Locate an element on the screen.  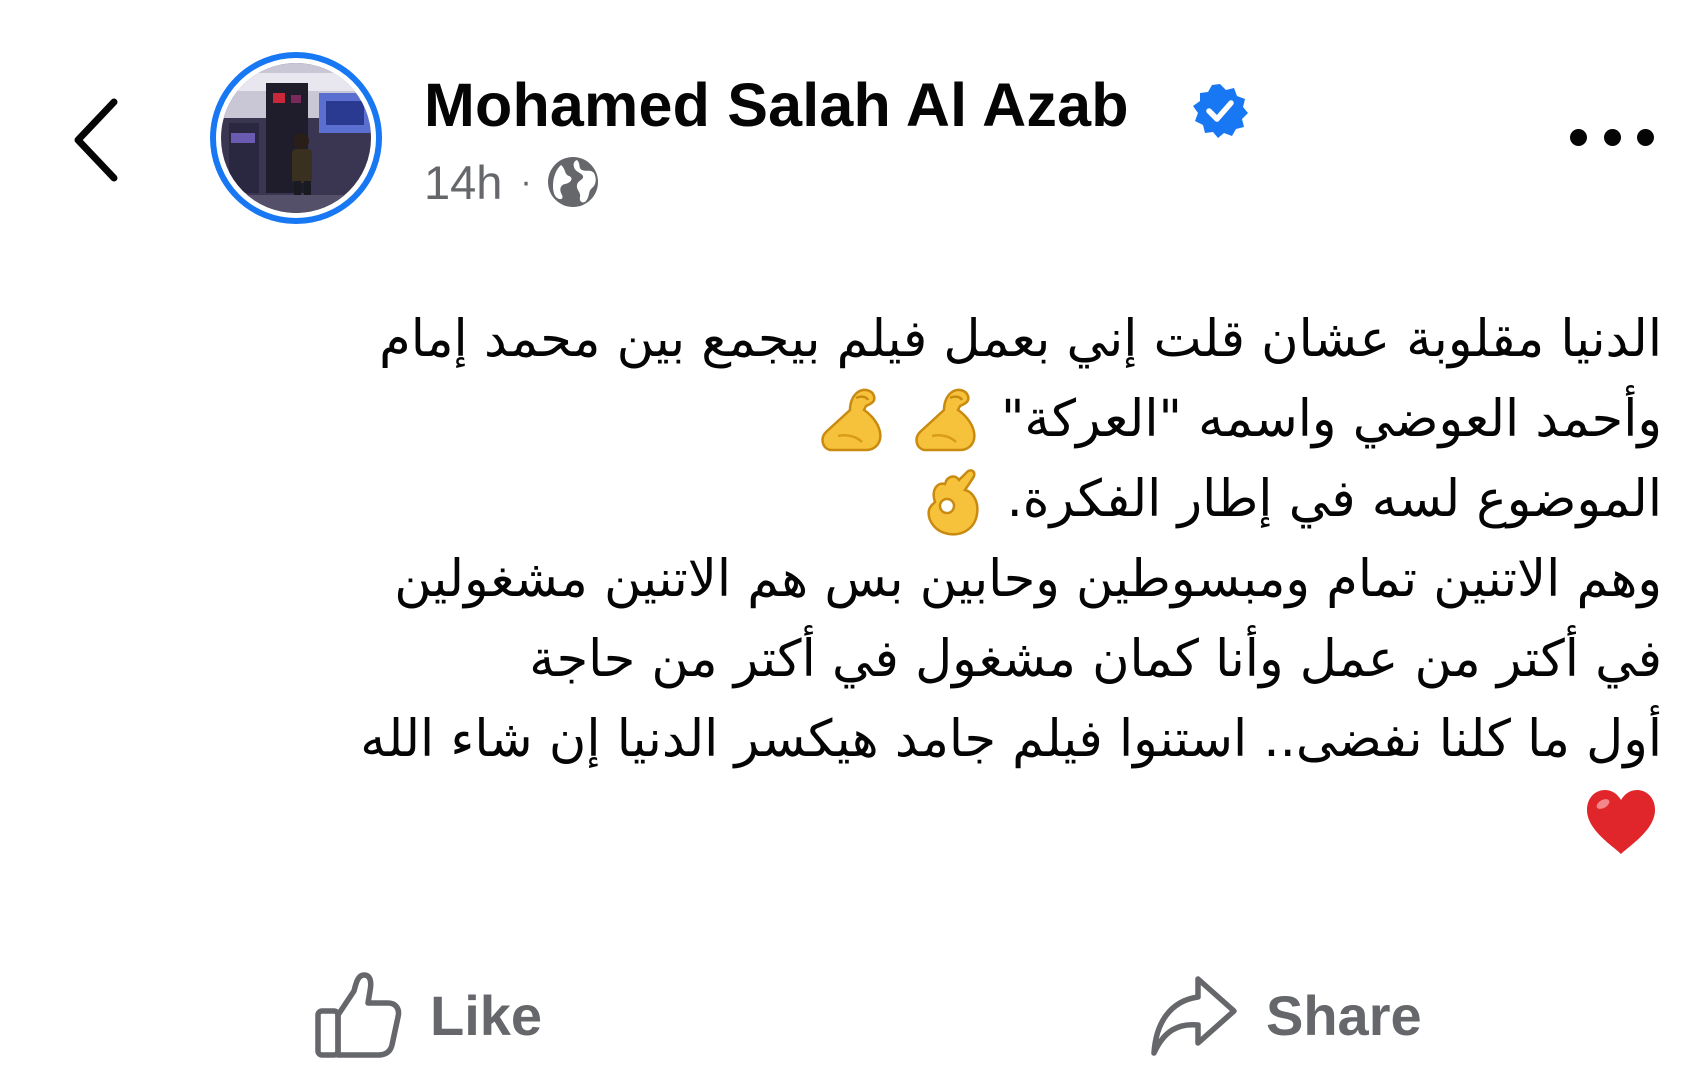
avatar-photo is located at coordinates (296, 138).